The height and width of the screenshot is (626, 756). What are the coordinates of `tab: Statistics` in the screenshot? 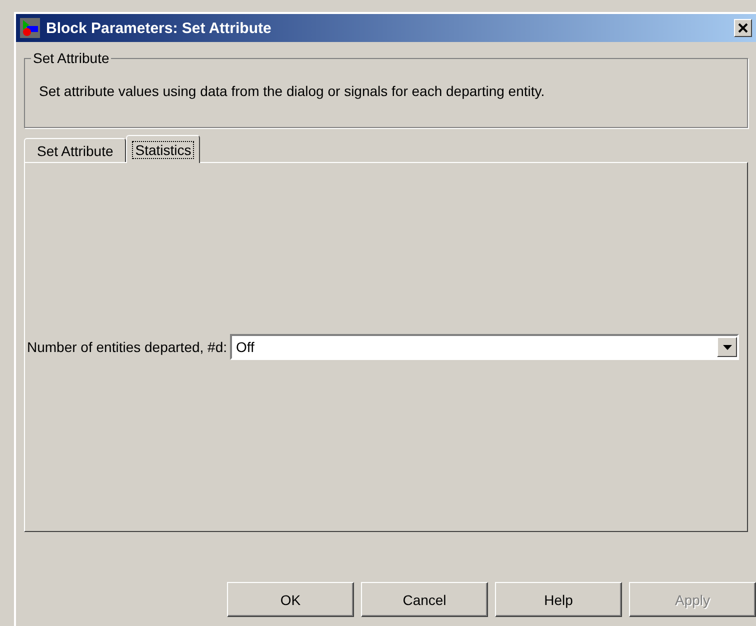 It's located at (163, 149).